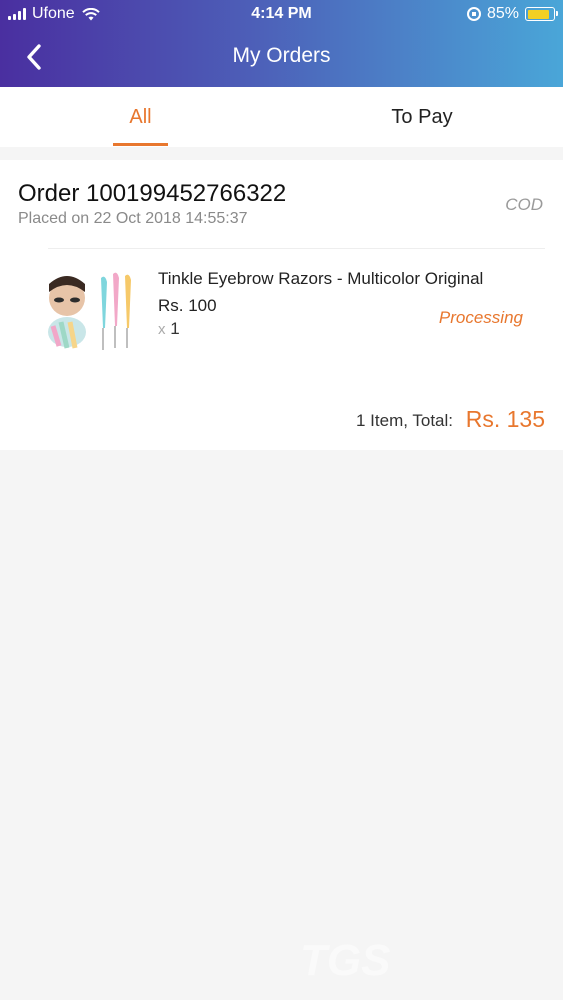 Image resolution: width=563 pixels, height=1000 pixels. What do you see at coordinates (541, 14) in the screenshot?
I see `battery-icon` at bounding box center [541, 14].